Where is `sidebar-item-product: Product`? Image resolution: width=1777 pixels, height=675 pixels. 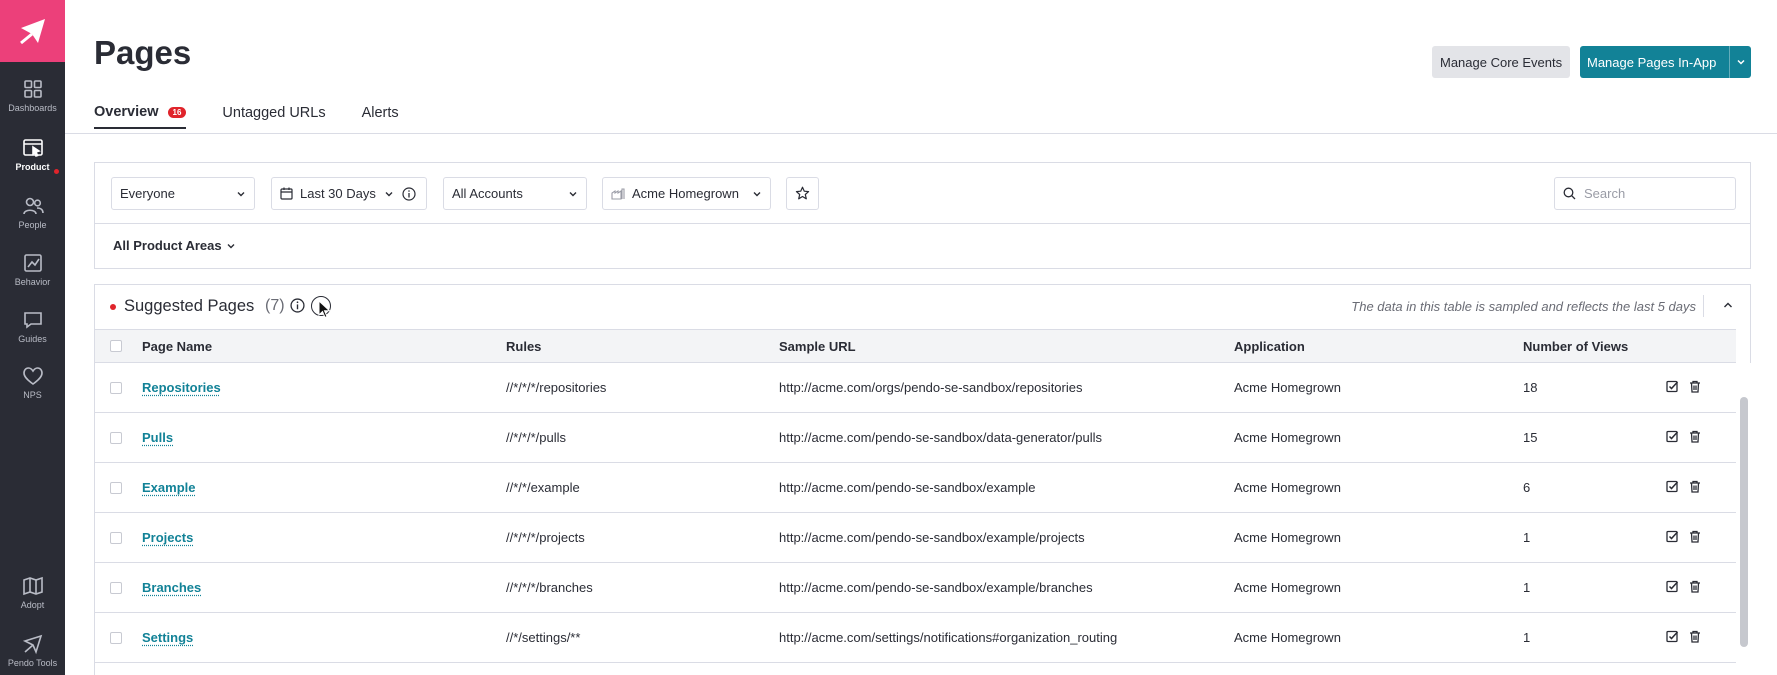
sidebar-item-product: Product is located at coordinates (32, 155).